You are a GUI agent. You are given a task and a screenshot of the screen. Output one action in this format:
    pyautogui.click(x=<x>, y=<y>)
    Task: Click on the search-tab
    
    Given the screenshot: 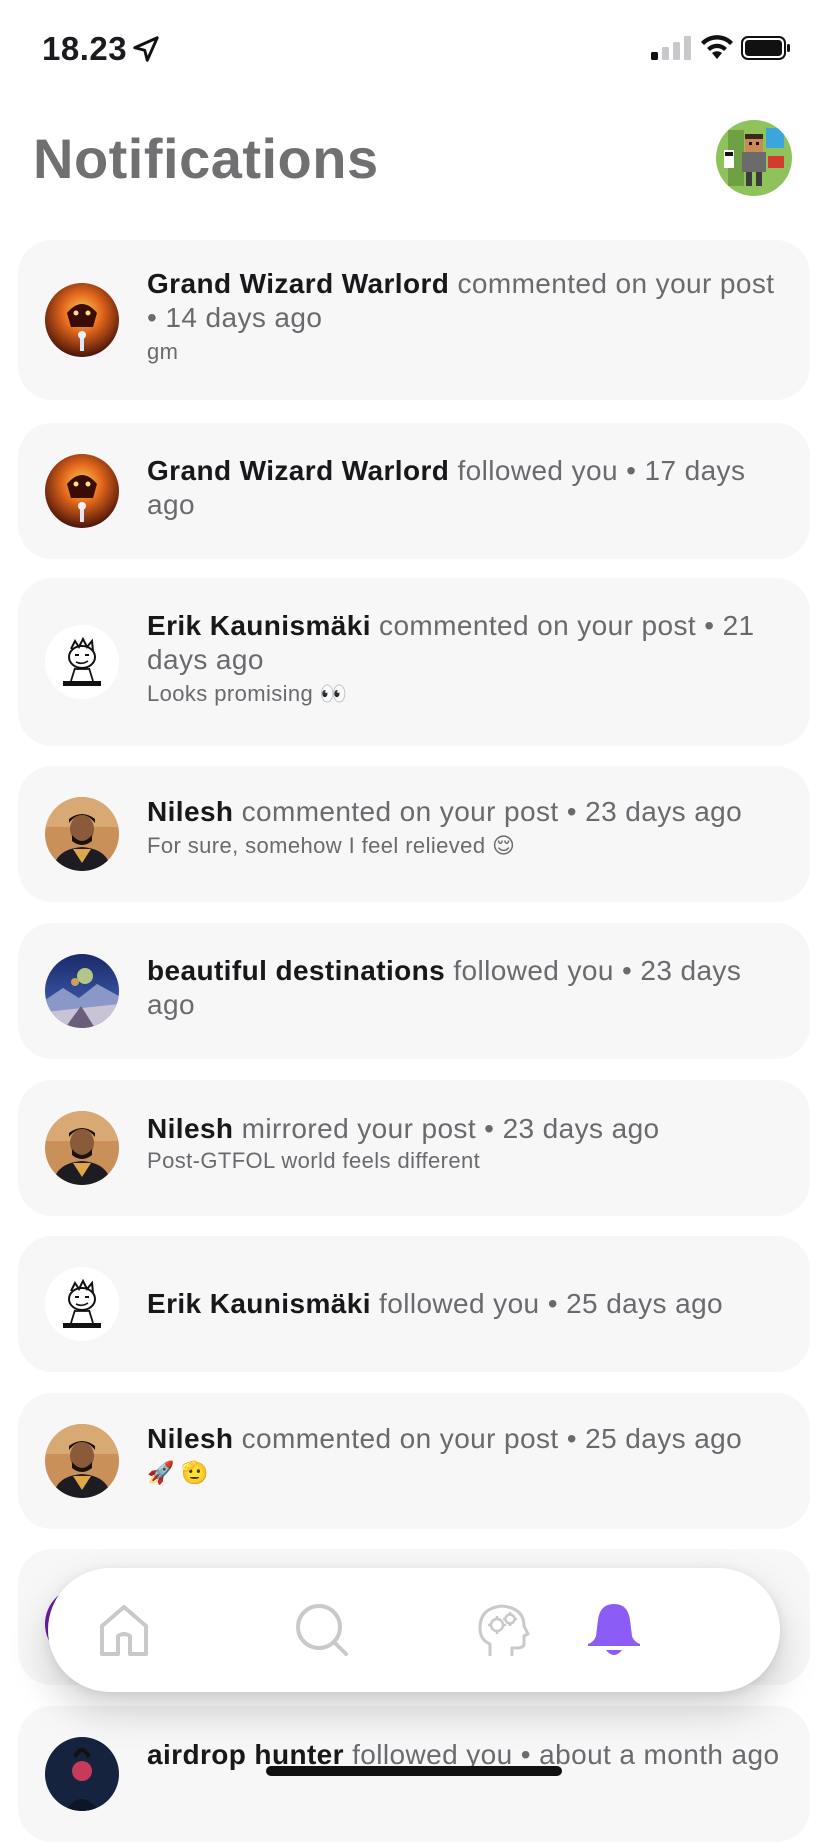 What is the action you would take?
    pyautogui.click(x=322, y=1630)
    